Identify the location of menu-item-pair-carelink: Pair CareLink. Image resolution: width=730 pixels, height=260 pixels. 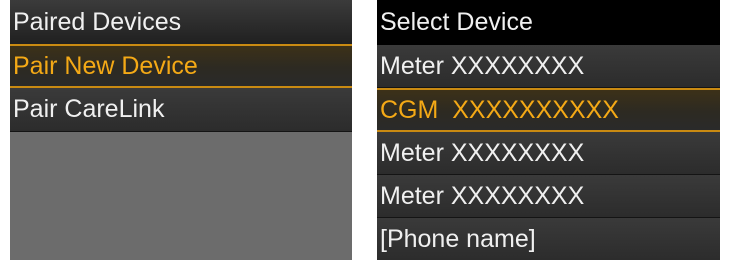
(181, 110).